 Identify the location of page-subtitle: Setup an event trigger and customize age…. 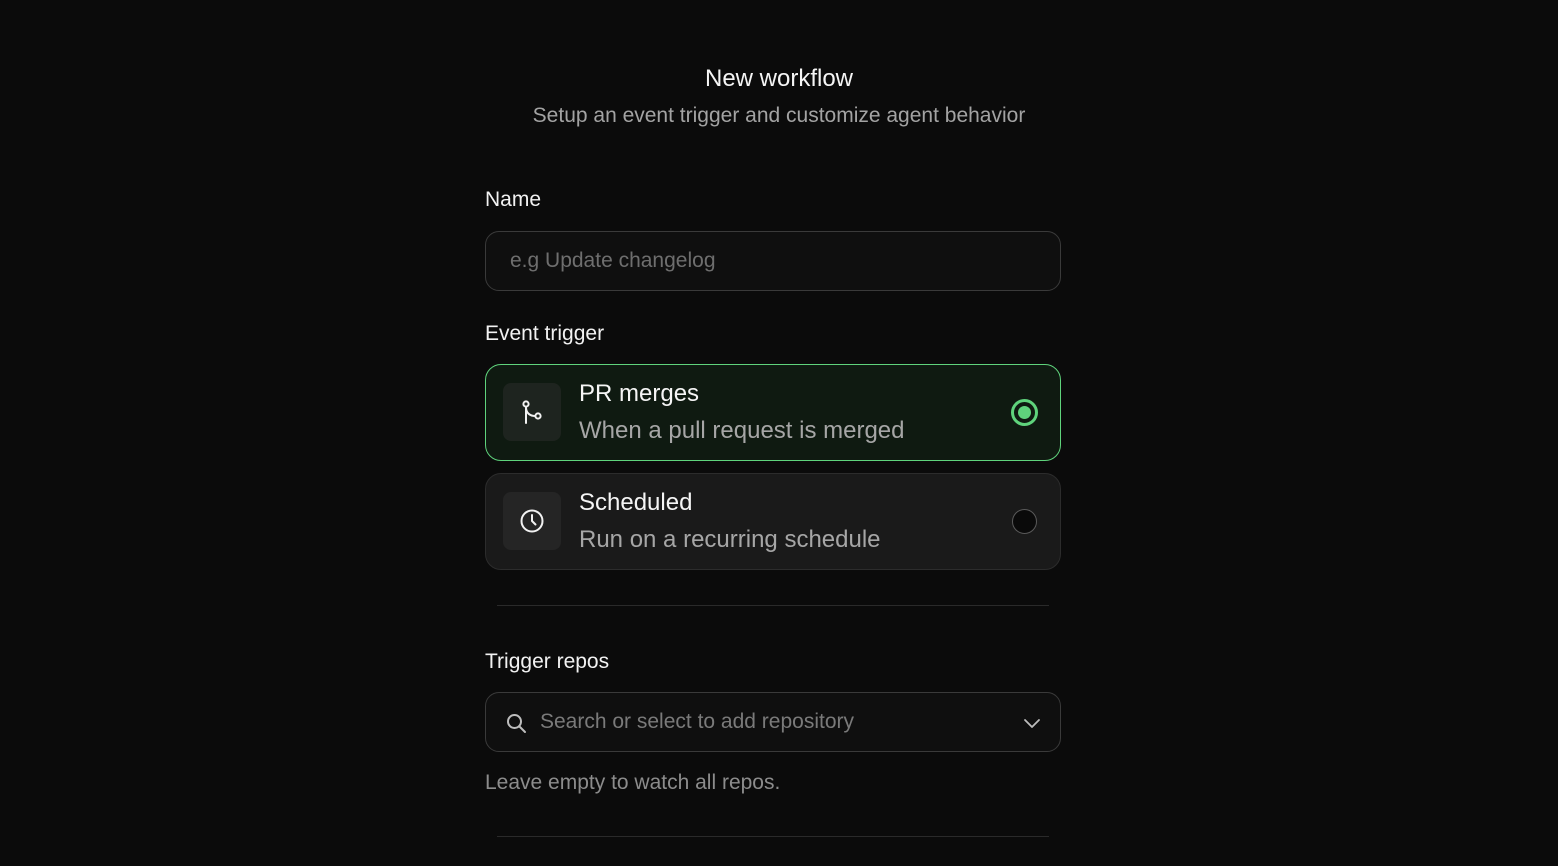
(779, 115).